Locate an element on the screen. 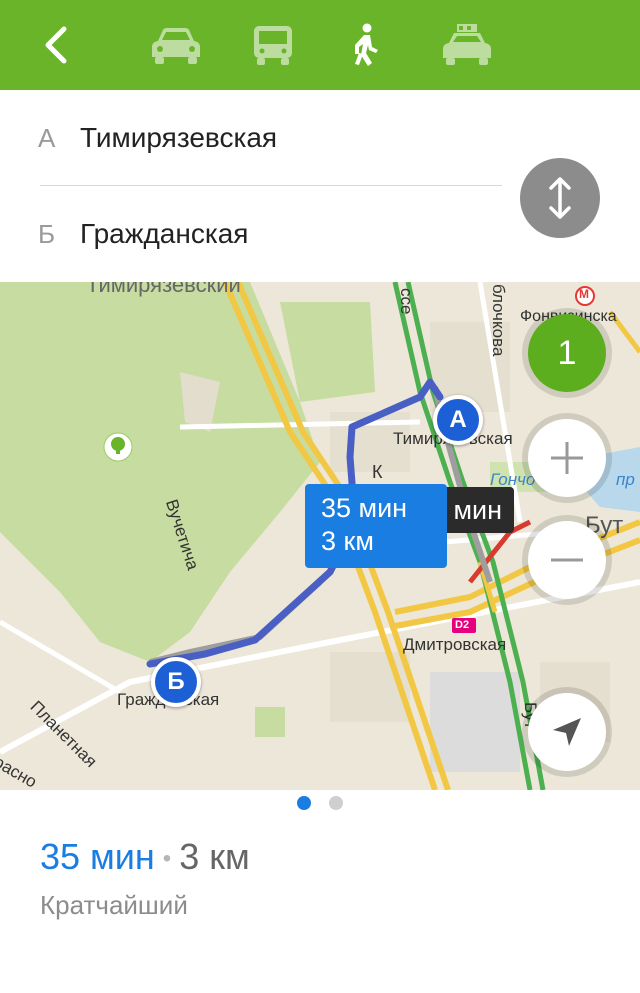  location-arrow-icon is located at coordinates (567, 732).